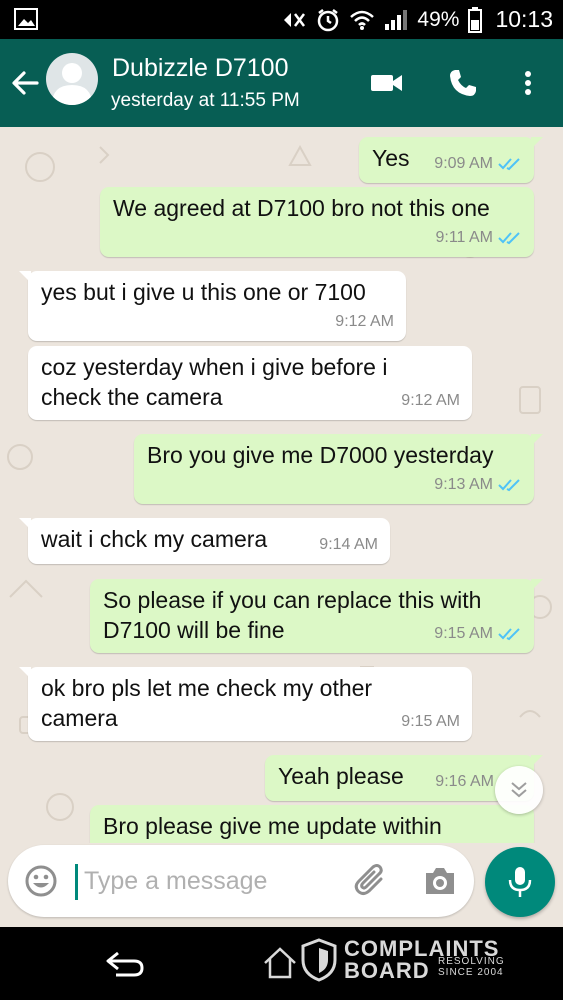  I want to click on message-bubble-outgoing: Bro please give me update within, so click(312, 824).